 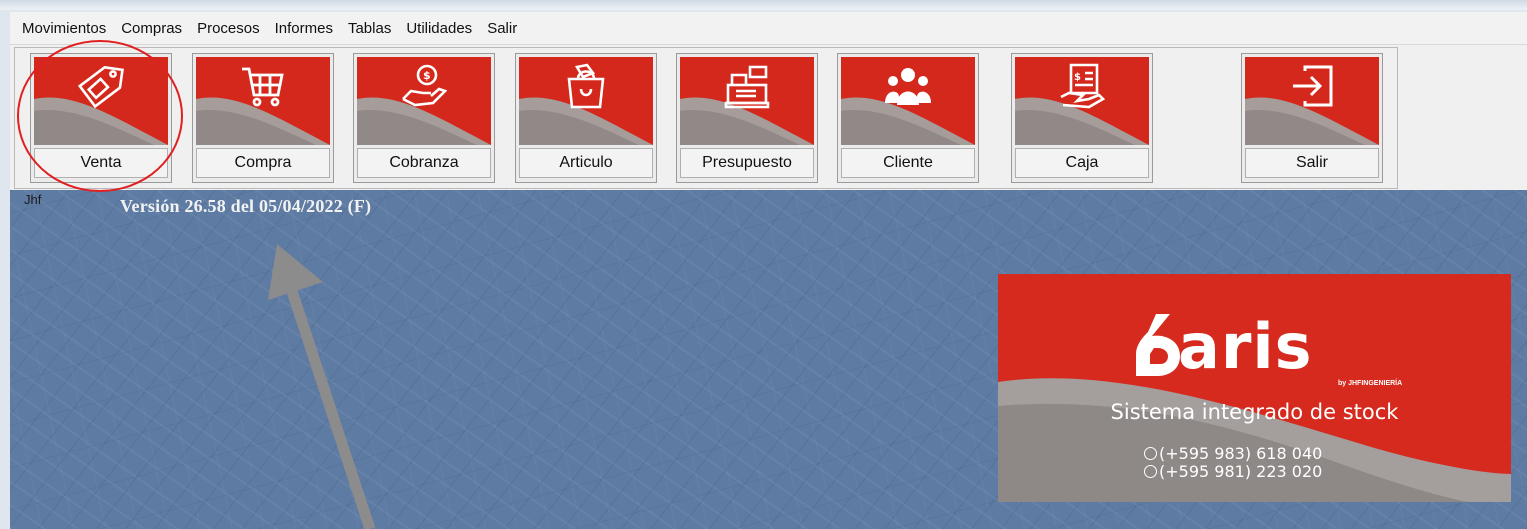 What do you see at coordinates (747, 87) in the screenshot?
I see `cash-register-icon` at bounding box center [747, 87].